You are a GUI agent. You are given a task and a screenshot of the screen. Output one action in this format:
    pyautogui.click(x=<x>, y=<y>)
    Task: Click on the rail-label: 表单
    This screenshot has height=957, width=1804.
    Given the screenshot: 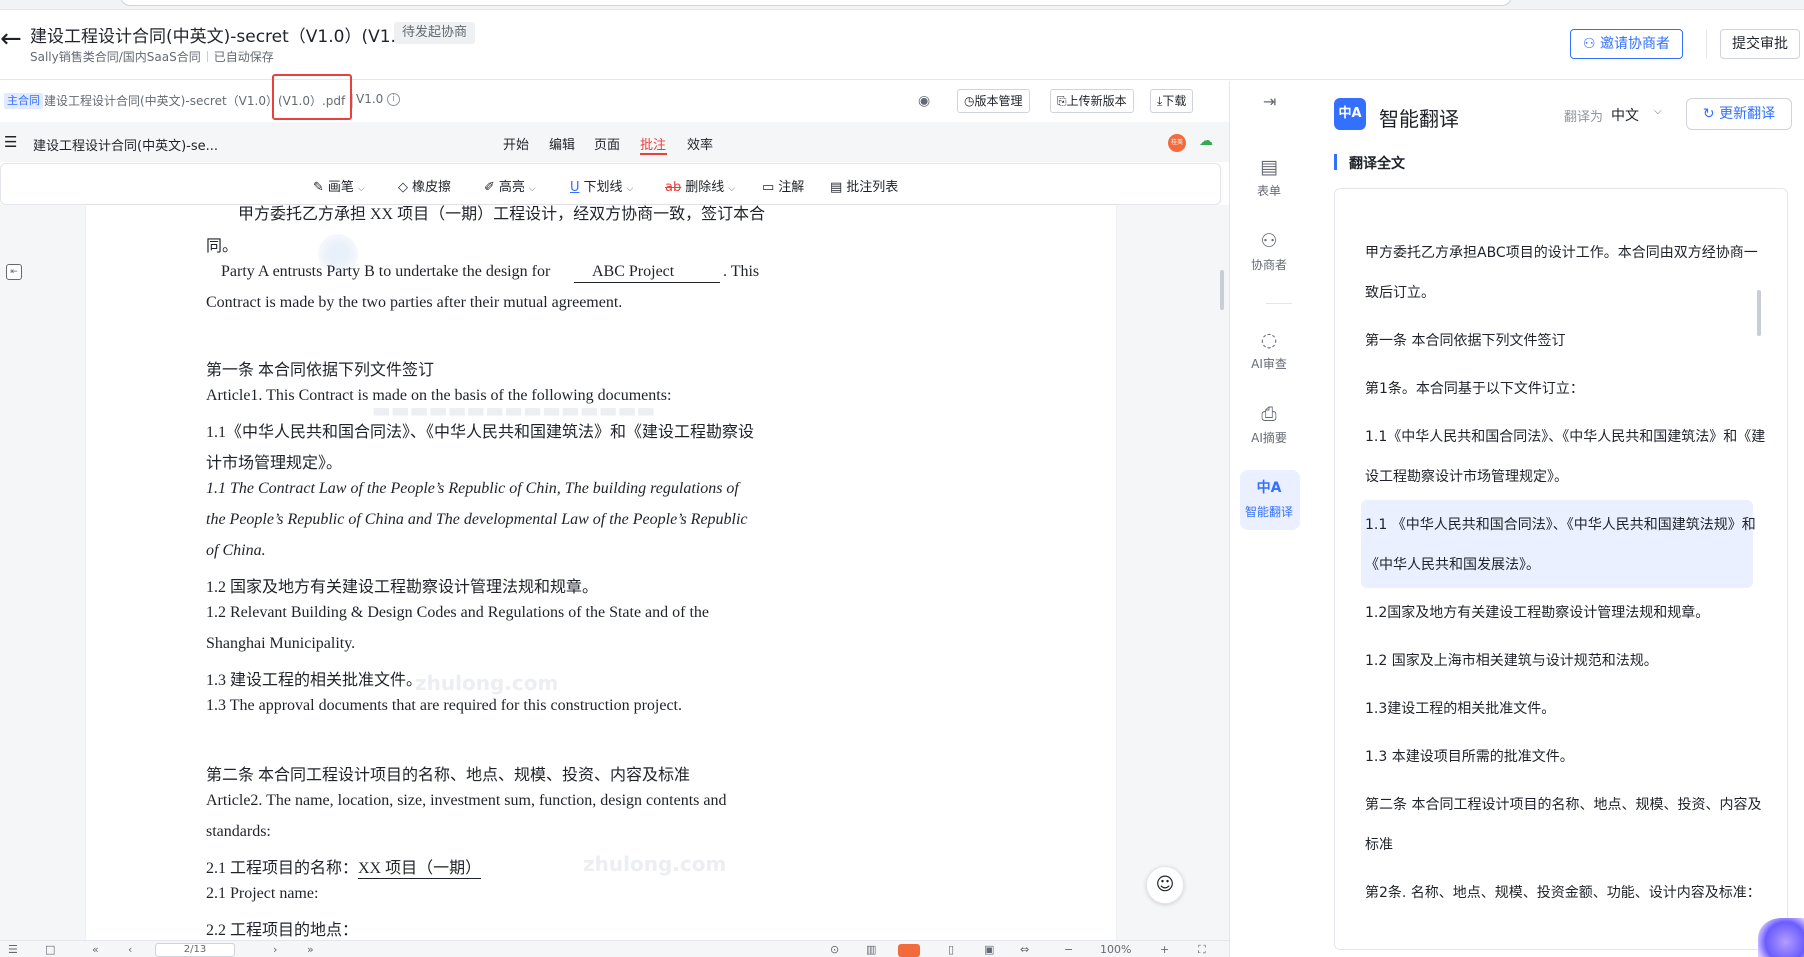 What is the action you would take?
    pyautogui.click(x=1268, y=191)
    